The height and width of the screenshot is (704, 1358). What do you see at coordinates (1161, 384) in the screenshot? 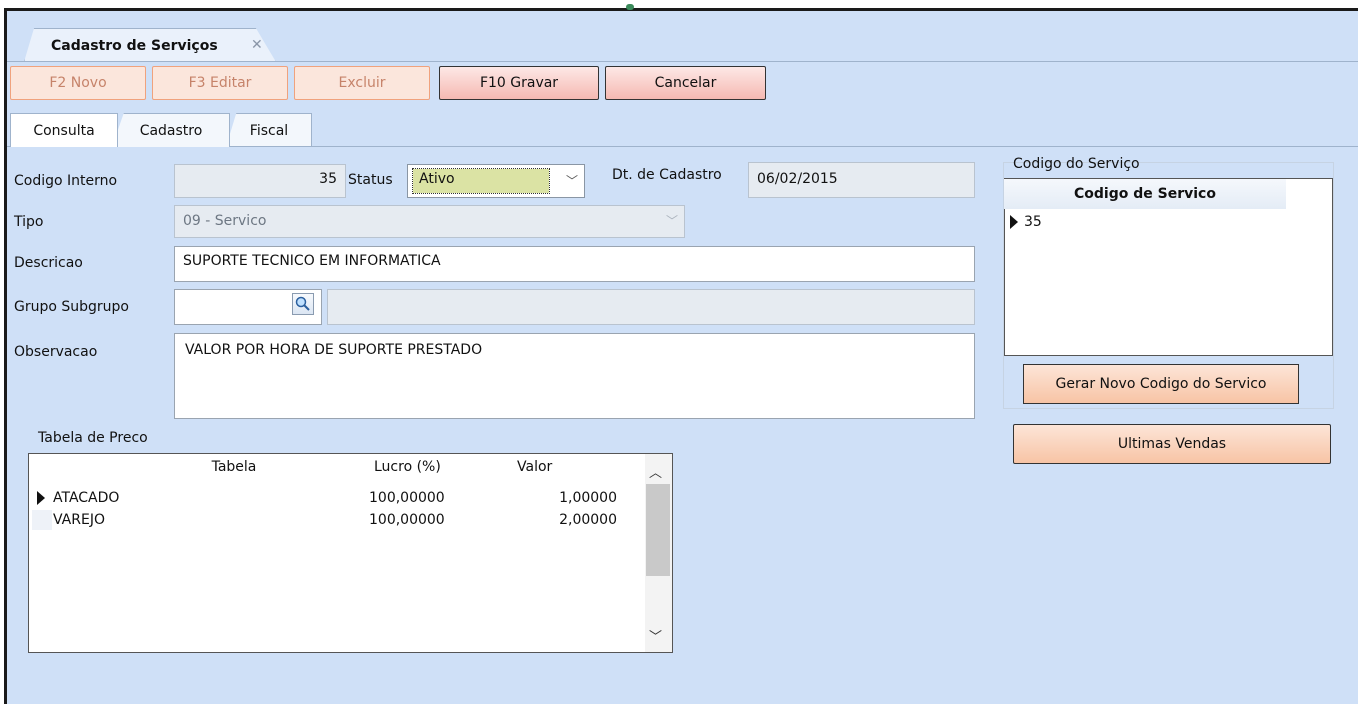
I see `gerar-codigo-button: Gerar Novo Codigo do Servico` at bounding box center [1161, 384].